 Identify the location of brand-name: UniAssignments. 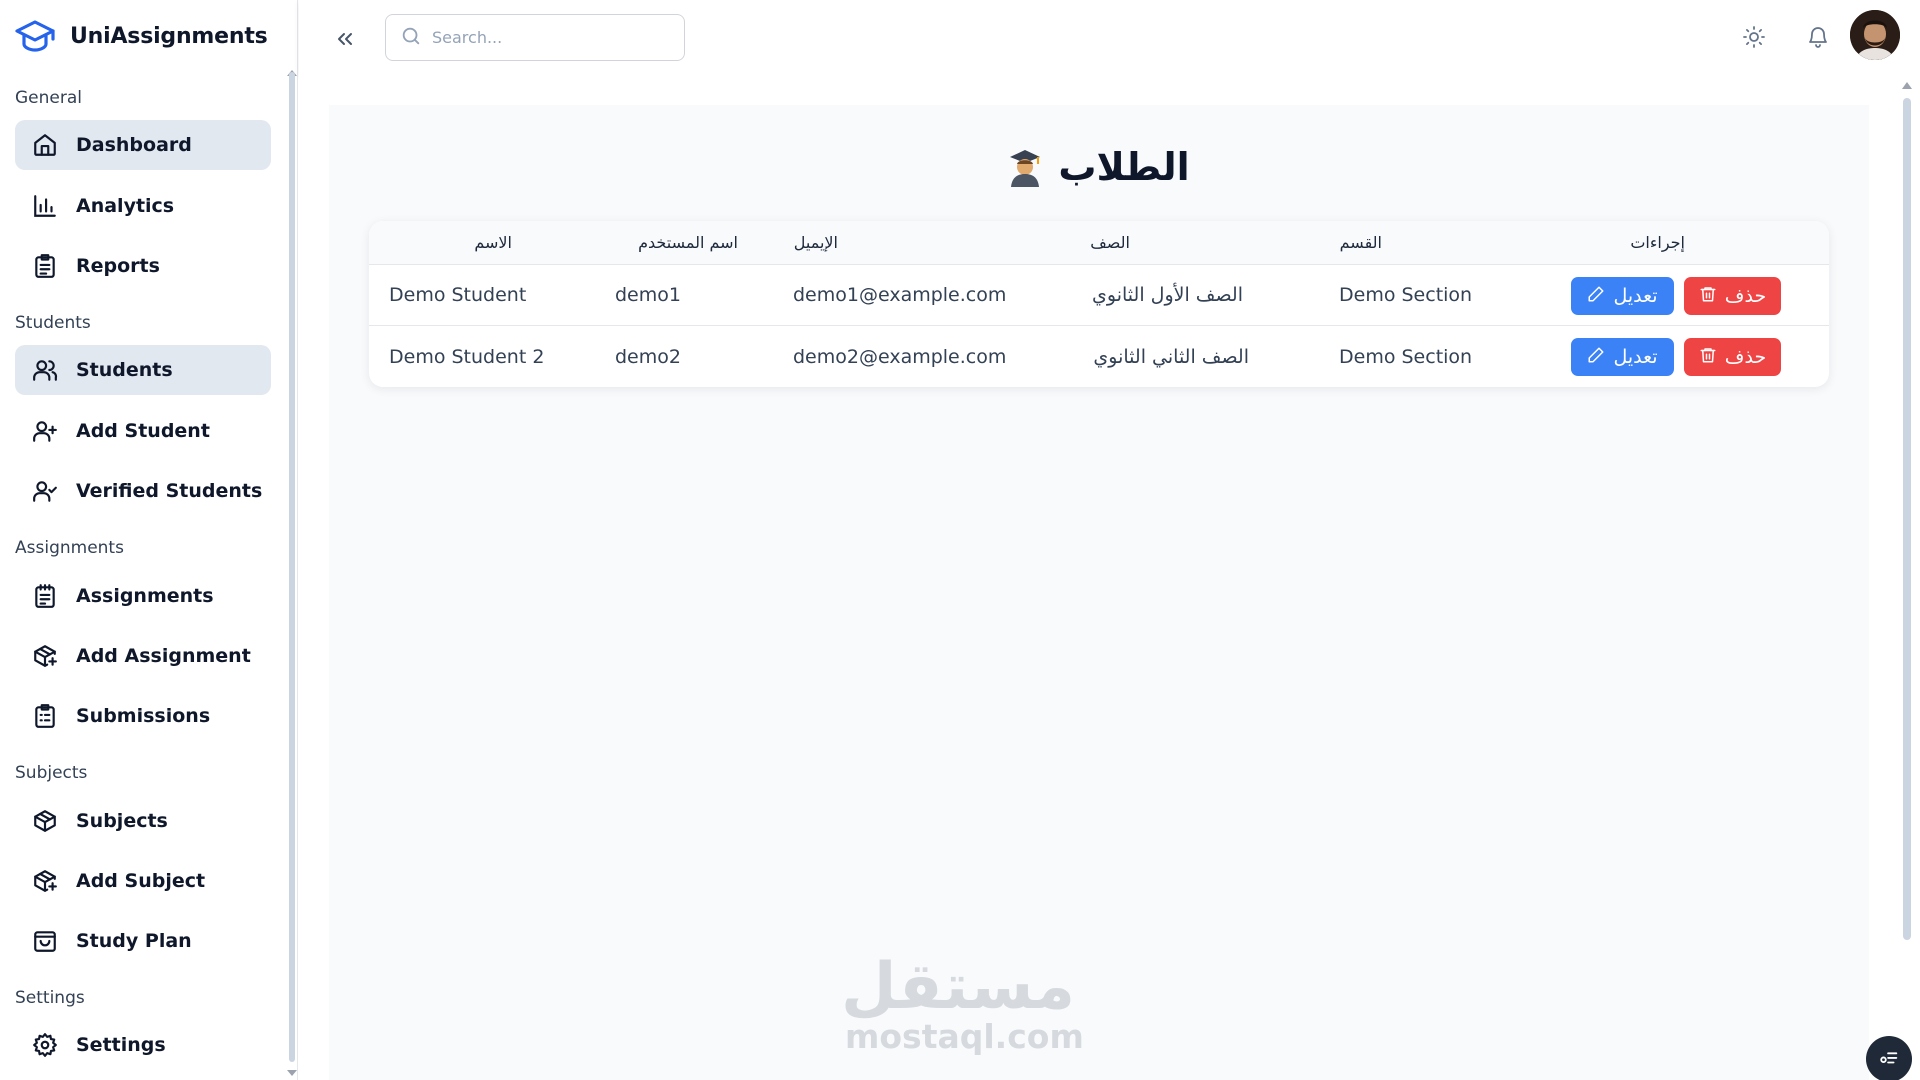
(169, 36).